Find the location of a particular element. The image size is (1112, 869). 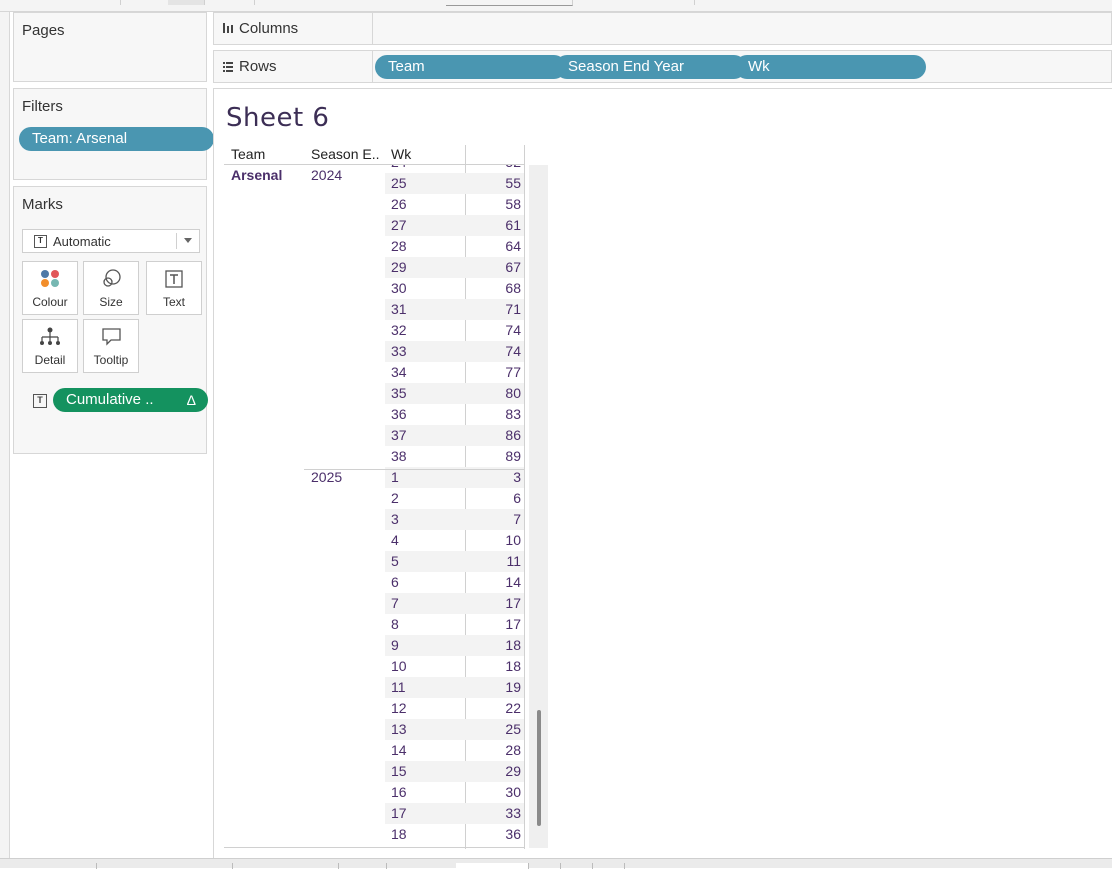

wk-cell: 2 is located at coordinates (395, 498).